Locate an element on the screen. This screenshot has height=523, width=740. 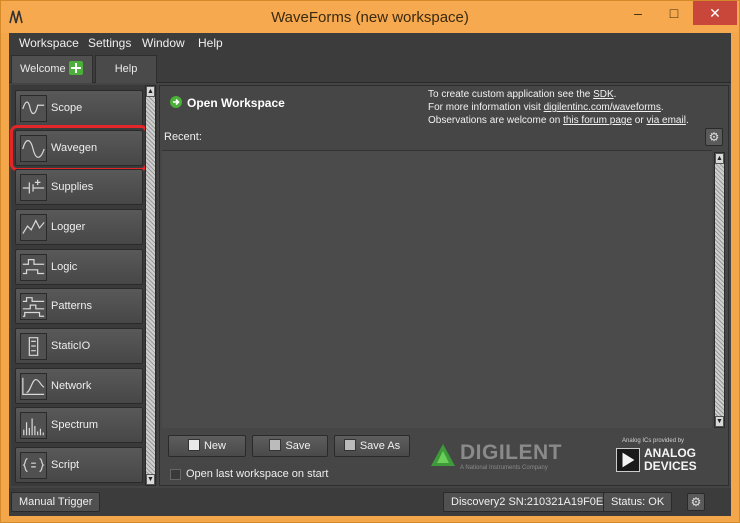
status-button: Status: OK is located at coordinates (638, 502).